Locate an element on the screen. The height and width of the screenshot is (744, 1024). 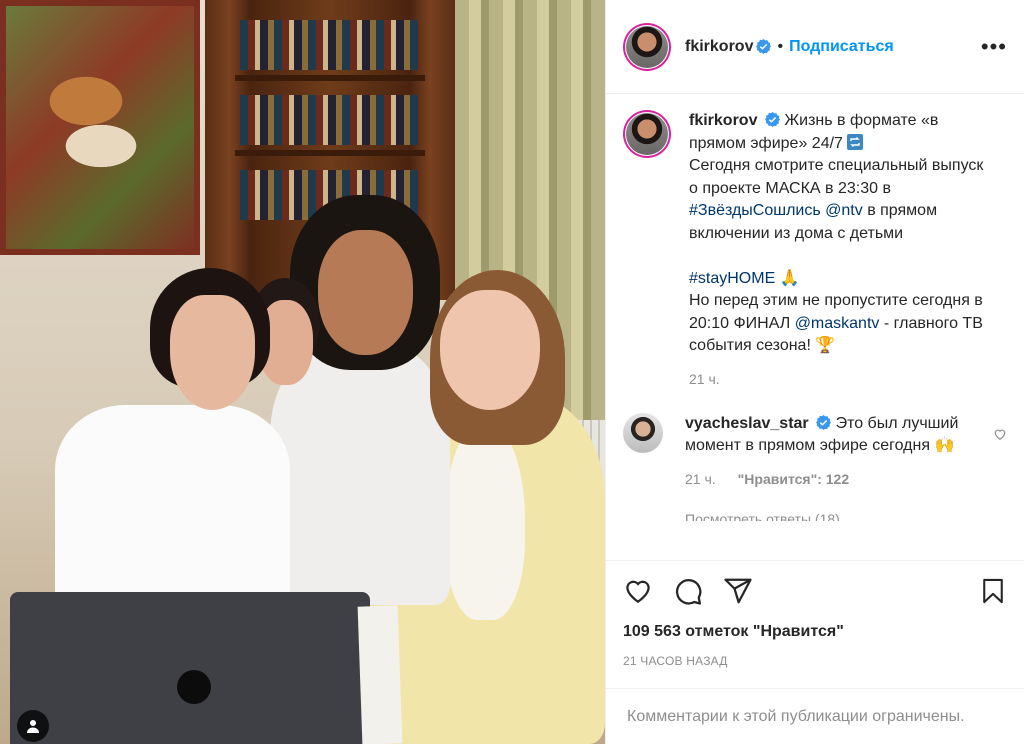
author-row: fkirkorov • Подписаться is located at coordinates (789, 47).